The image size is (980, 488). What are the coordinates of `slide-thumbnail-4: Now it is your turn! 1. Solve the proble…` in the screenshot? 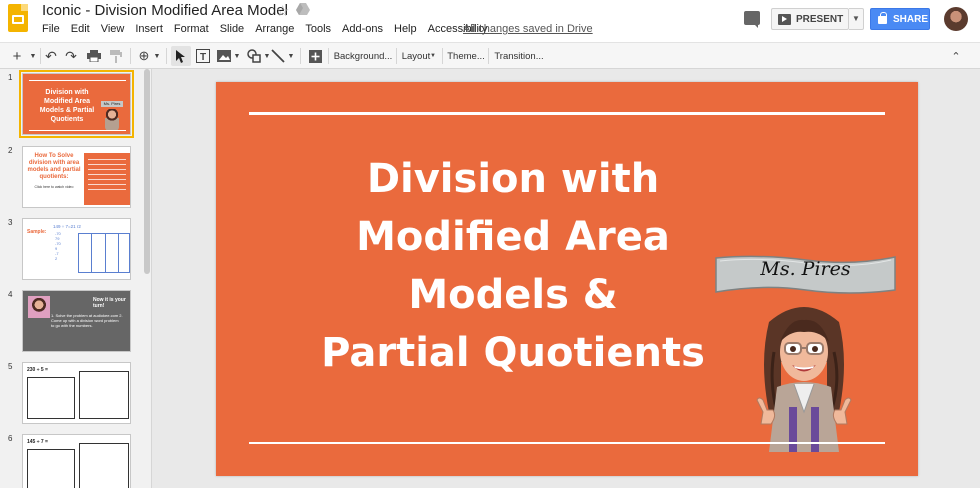 It's located at (76, 321).